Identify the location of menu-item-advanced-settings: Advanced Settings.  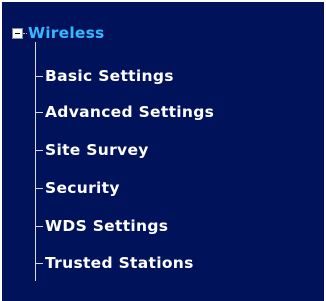
(124, 112).